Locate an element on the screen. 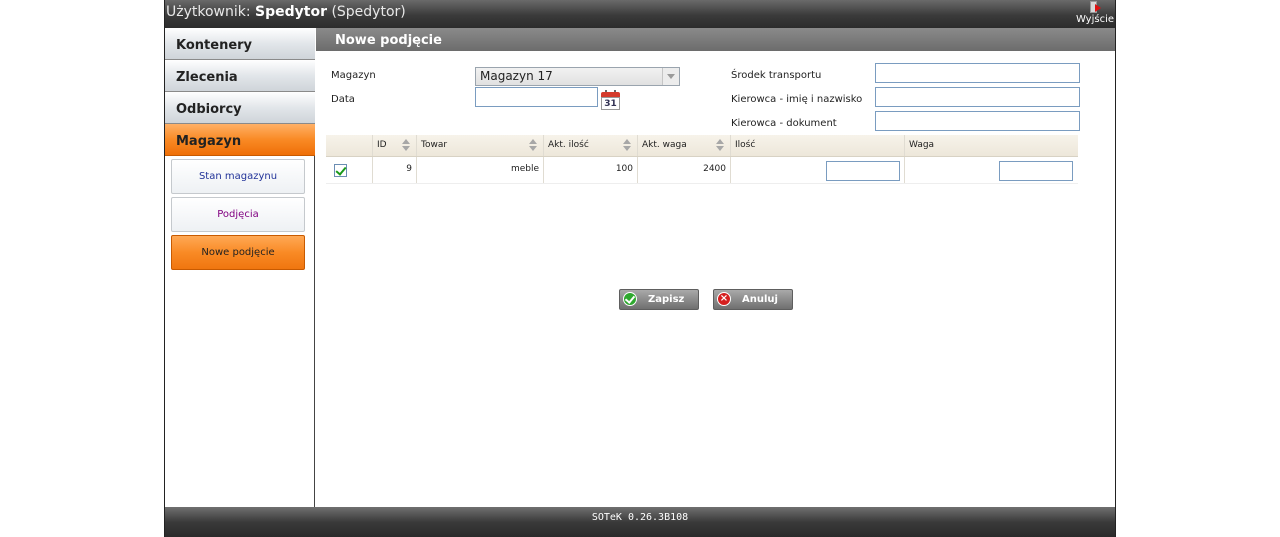 This screenshot has width=1280, height=537. waga-input is located at coordinates (1036, 171).